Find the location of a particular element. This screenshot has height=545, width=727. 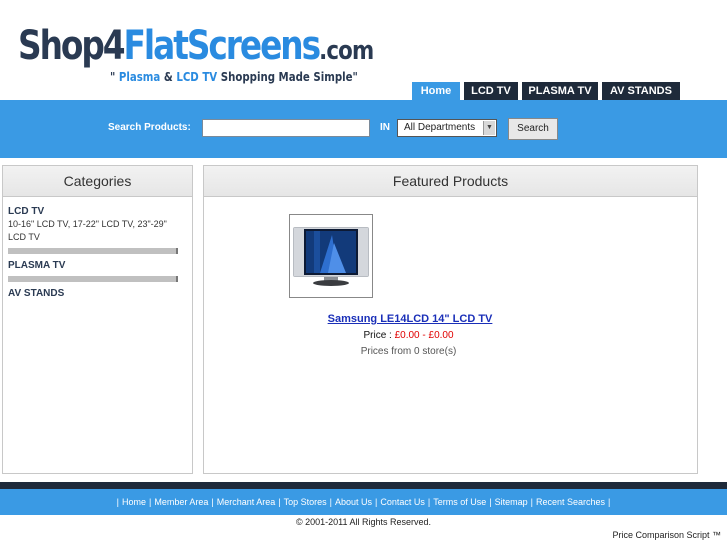

footer-link-home: Home is located at coordinates (134, 502).